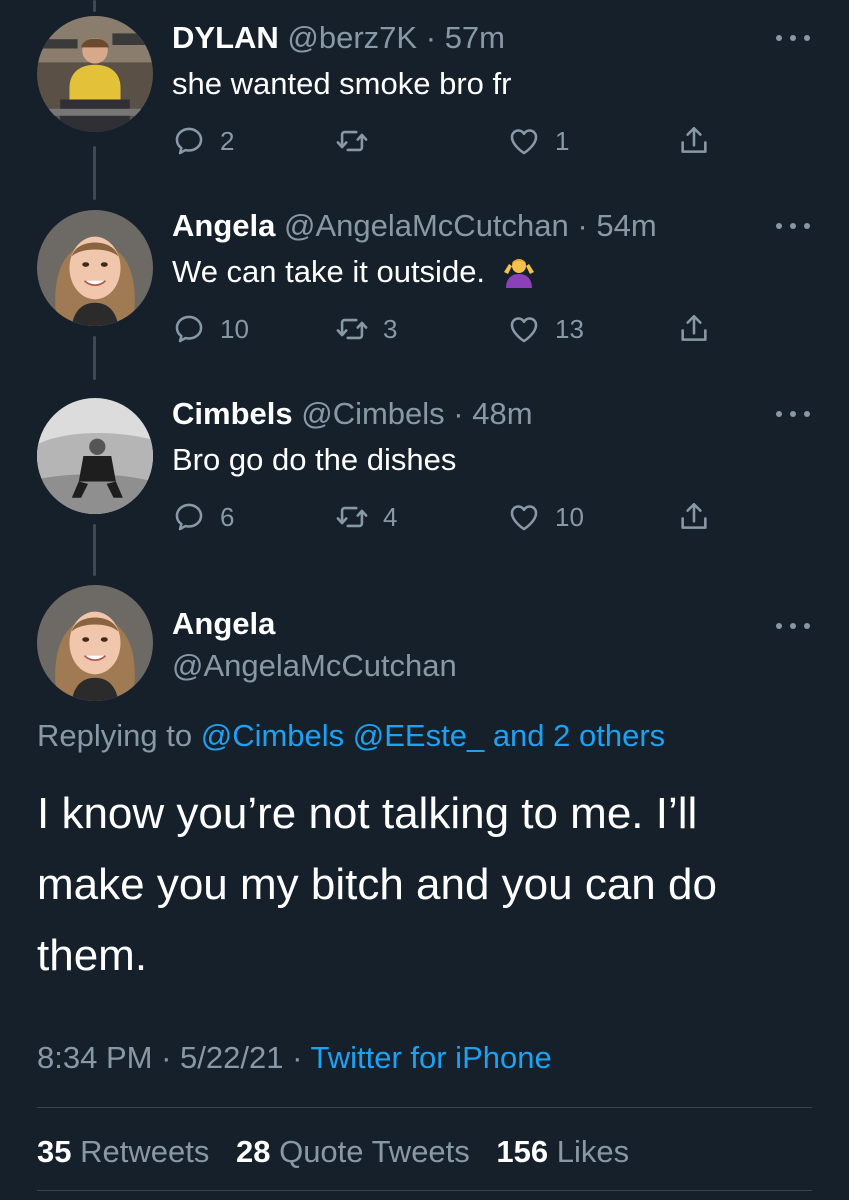 Image resolution: width=849 pixels, height=1200 pixels. What do you see at coordinates (314, 459) in the screenshot?
I see `tweet-text: Bro go do the dishes` at bounding box center [314, 459].